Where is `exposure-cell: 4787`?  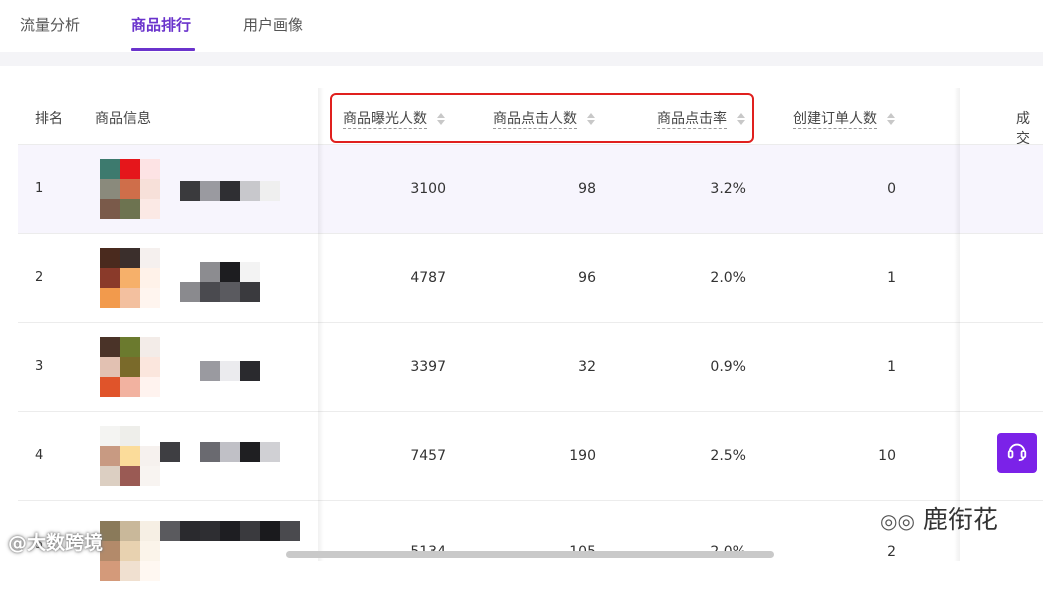
exposure-cell: 4787 is located at coordinates (428, 278).